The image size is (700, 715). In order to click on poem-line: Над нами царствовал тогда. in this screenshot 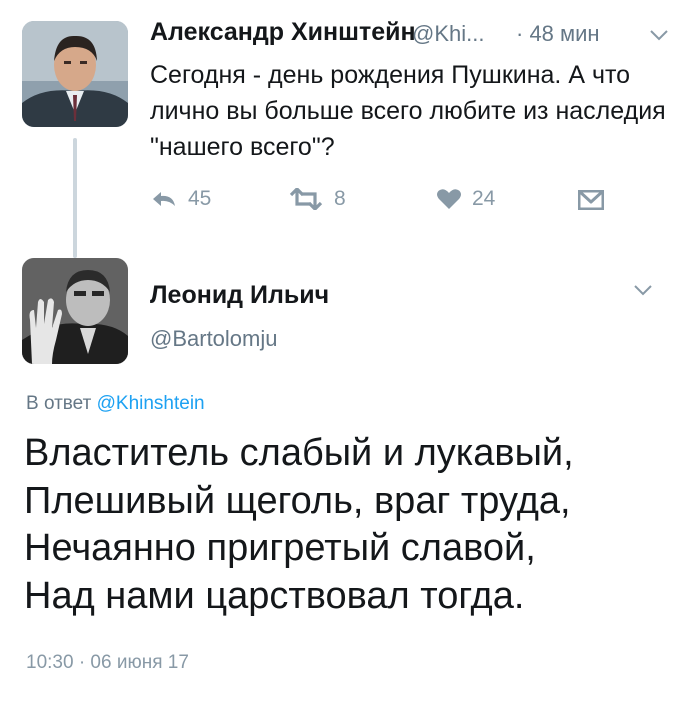, I will do `click(274, 595)`.